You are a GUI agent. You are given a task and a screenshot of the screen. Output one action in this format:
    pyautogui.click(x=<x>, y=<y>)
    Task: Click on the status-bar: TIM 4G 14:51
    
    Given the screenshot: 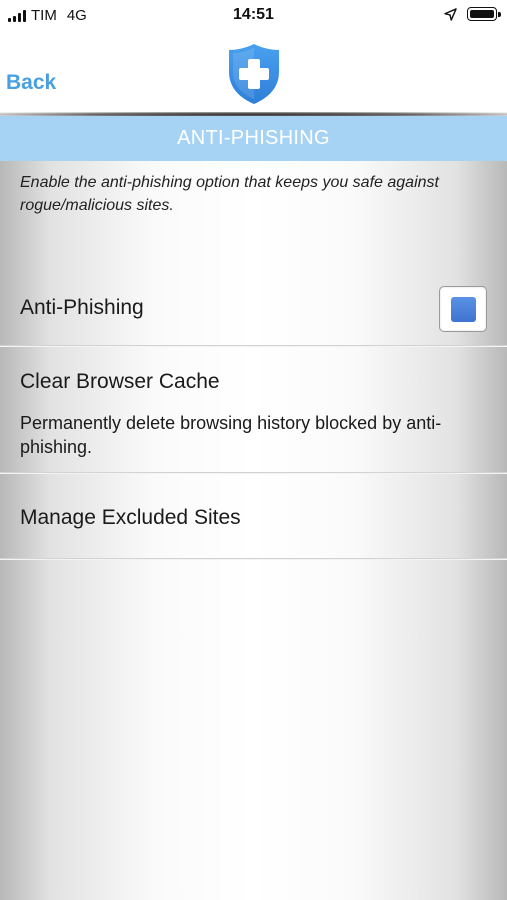 What is the action you would take?
    pyautogui.click(x=253, y=15)
    